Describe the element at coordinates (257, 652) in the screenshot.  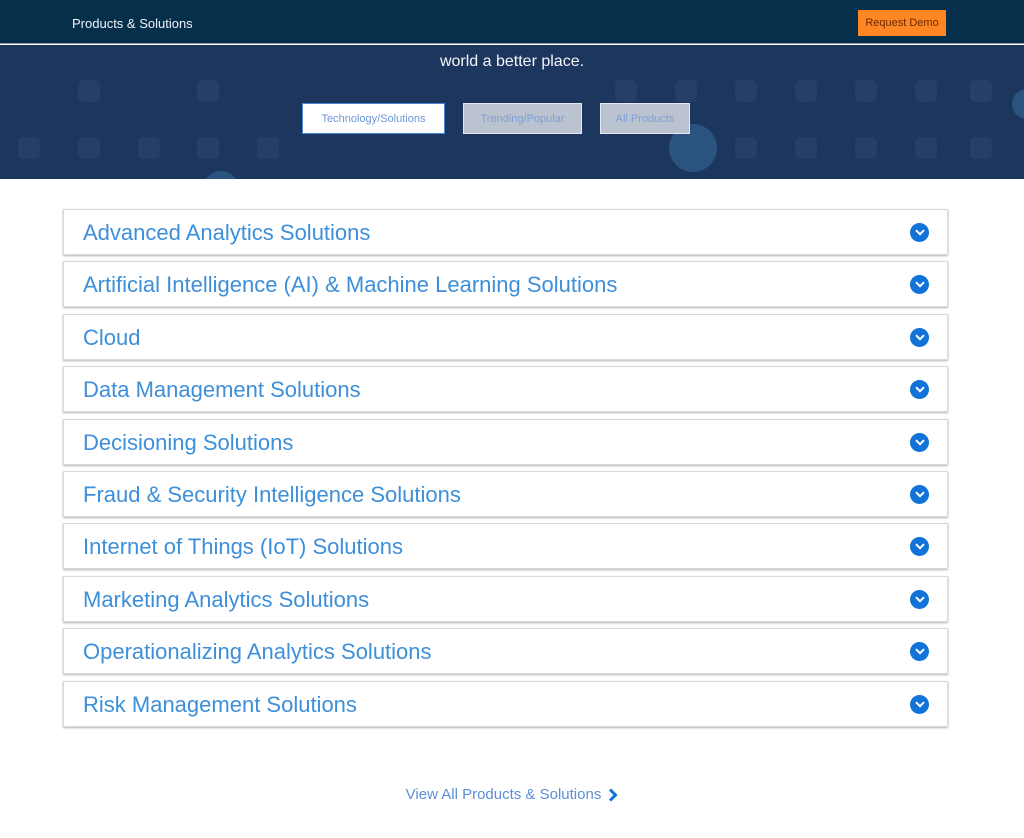
I see `accordion-item-label: Operationalizing Analytics Solutions` at that location.